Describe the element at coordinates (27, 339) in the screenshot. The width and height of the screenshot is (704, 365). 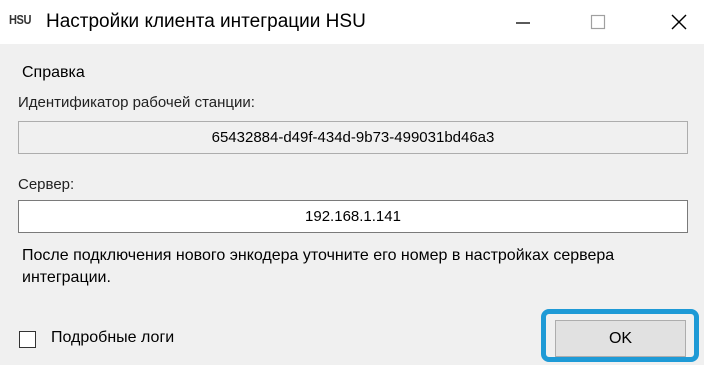
I see `verbose-logs-checkbox` at that location.